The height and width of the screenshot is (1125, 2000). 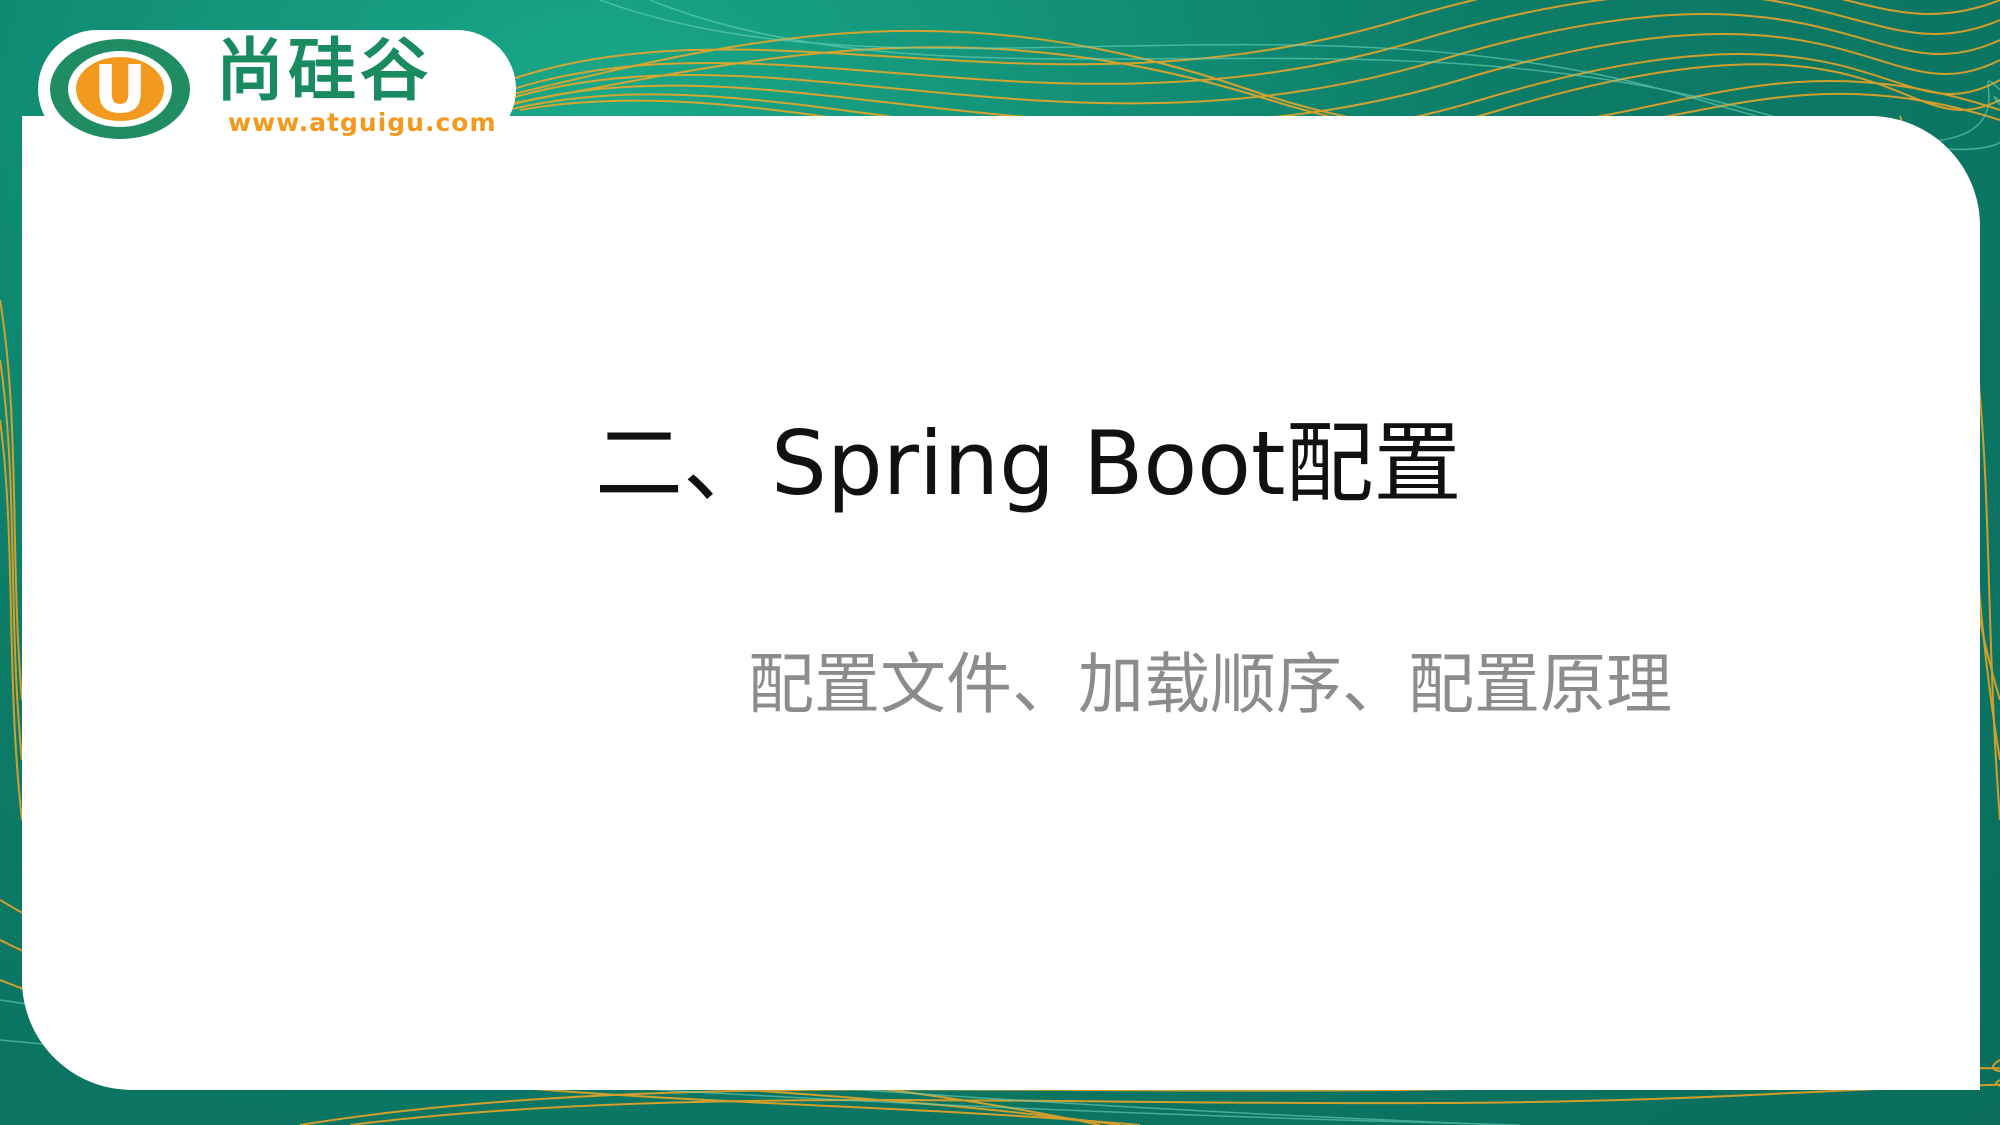 I want to click on slide-subtitle: 配置文件、加载顺序、配置原理, so click(x=1210, y=684).